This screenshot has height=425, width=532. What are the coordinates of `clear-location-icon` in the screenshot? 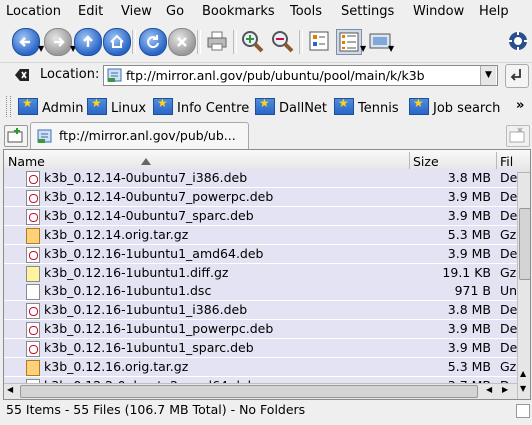 It's located at (22, 75).